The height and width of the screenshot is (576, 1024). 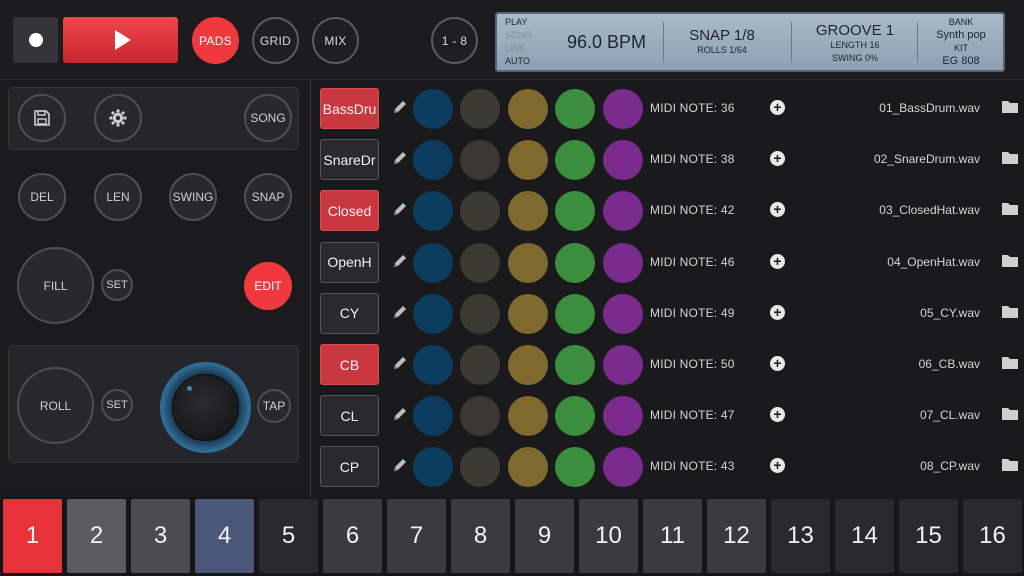 I want to click on step-pad-13: 13, so click(x=800, y=536).